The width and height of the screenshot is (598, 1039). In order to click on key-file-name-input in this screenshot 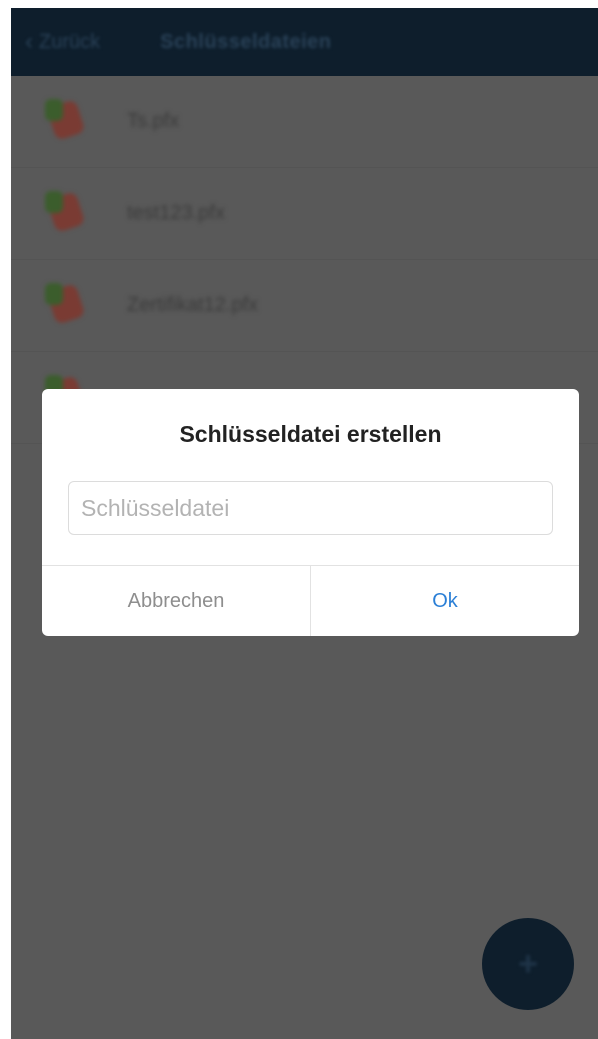, I will do `click(310, 508)`.